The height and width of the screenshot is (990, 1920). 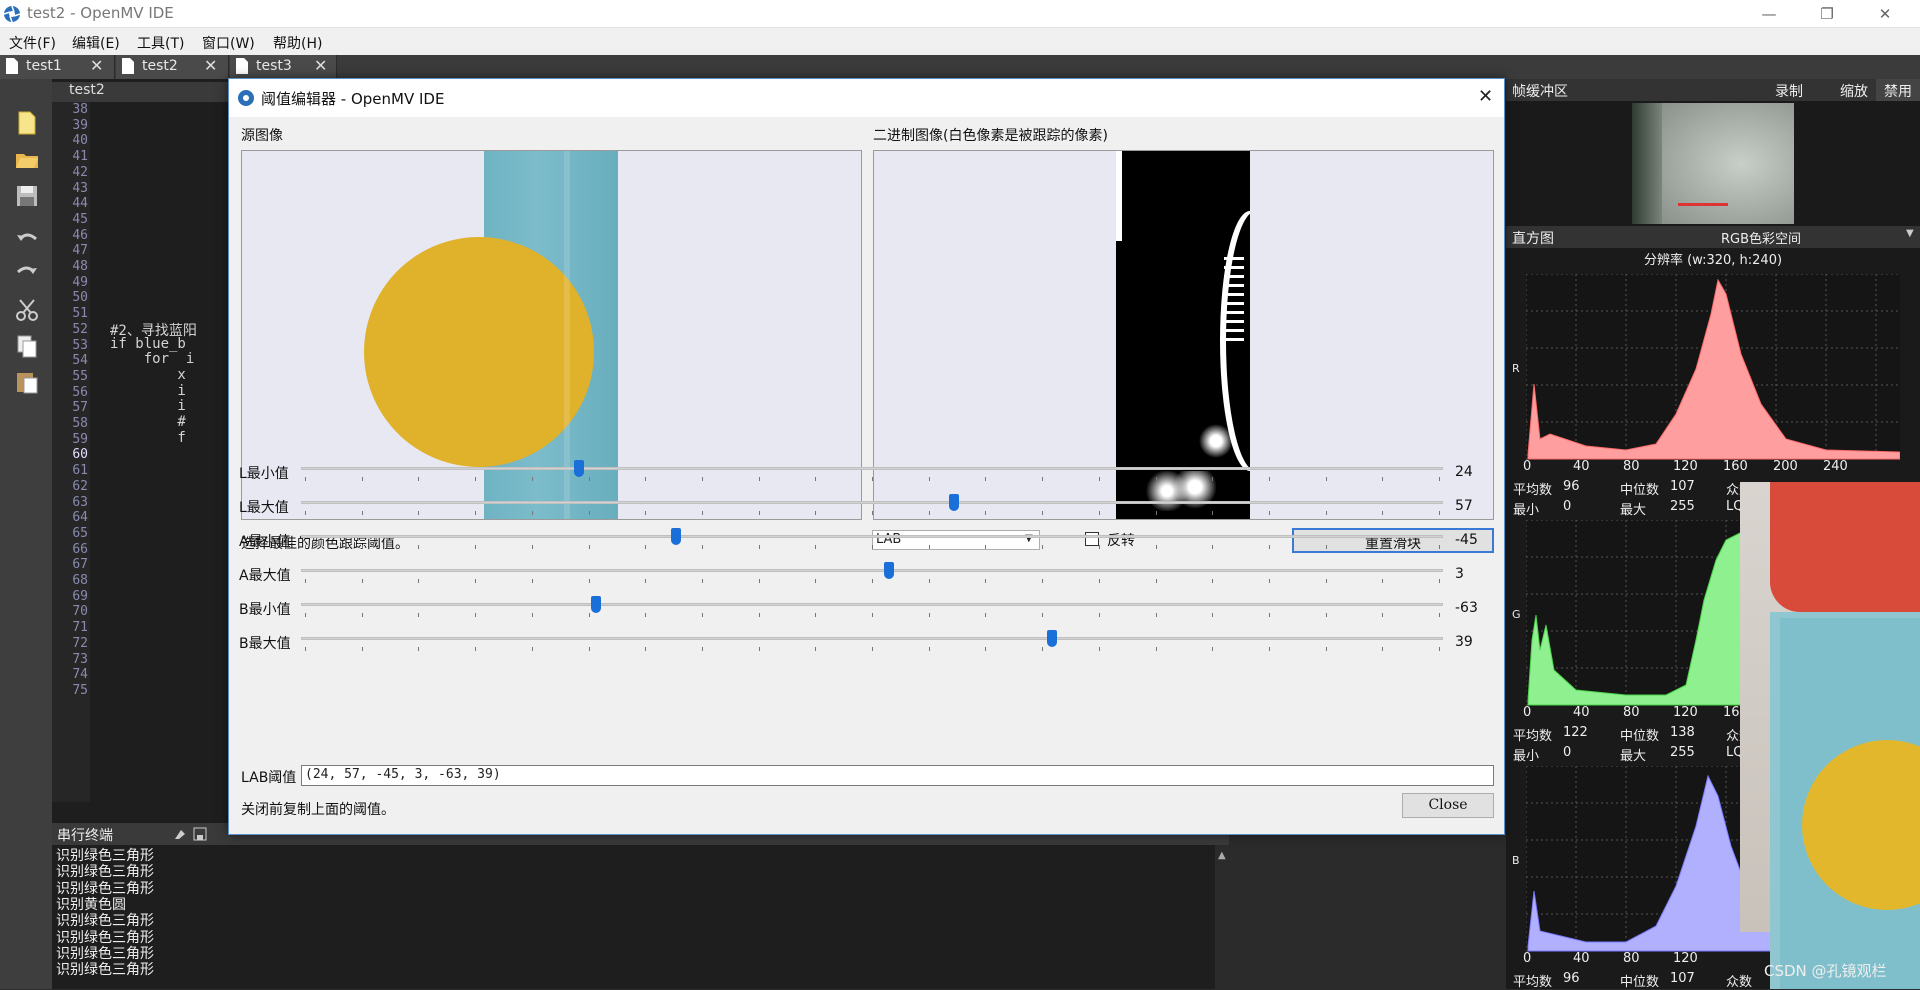 I want to click on menu-edit: 编辑(E), so click(x=96, y=43).